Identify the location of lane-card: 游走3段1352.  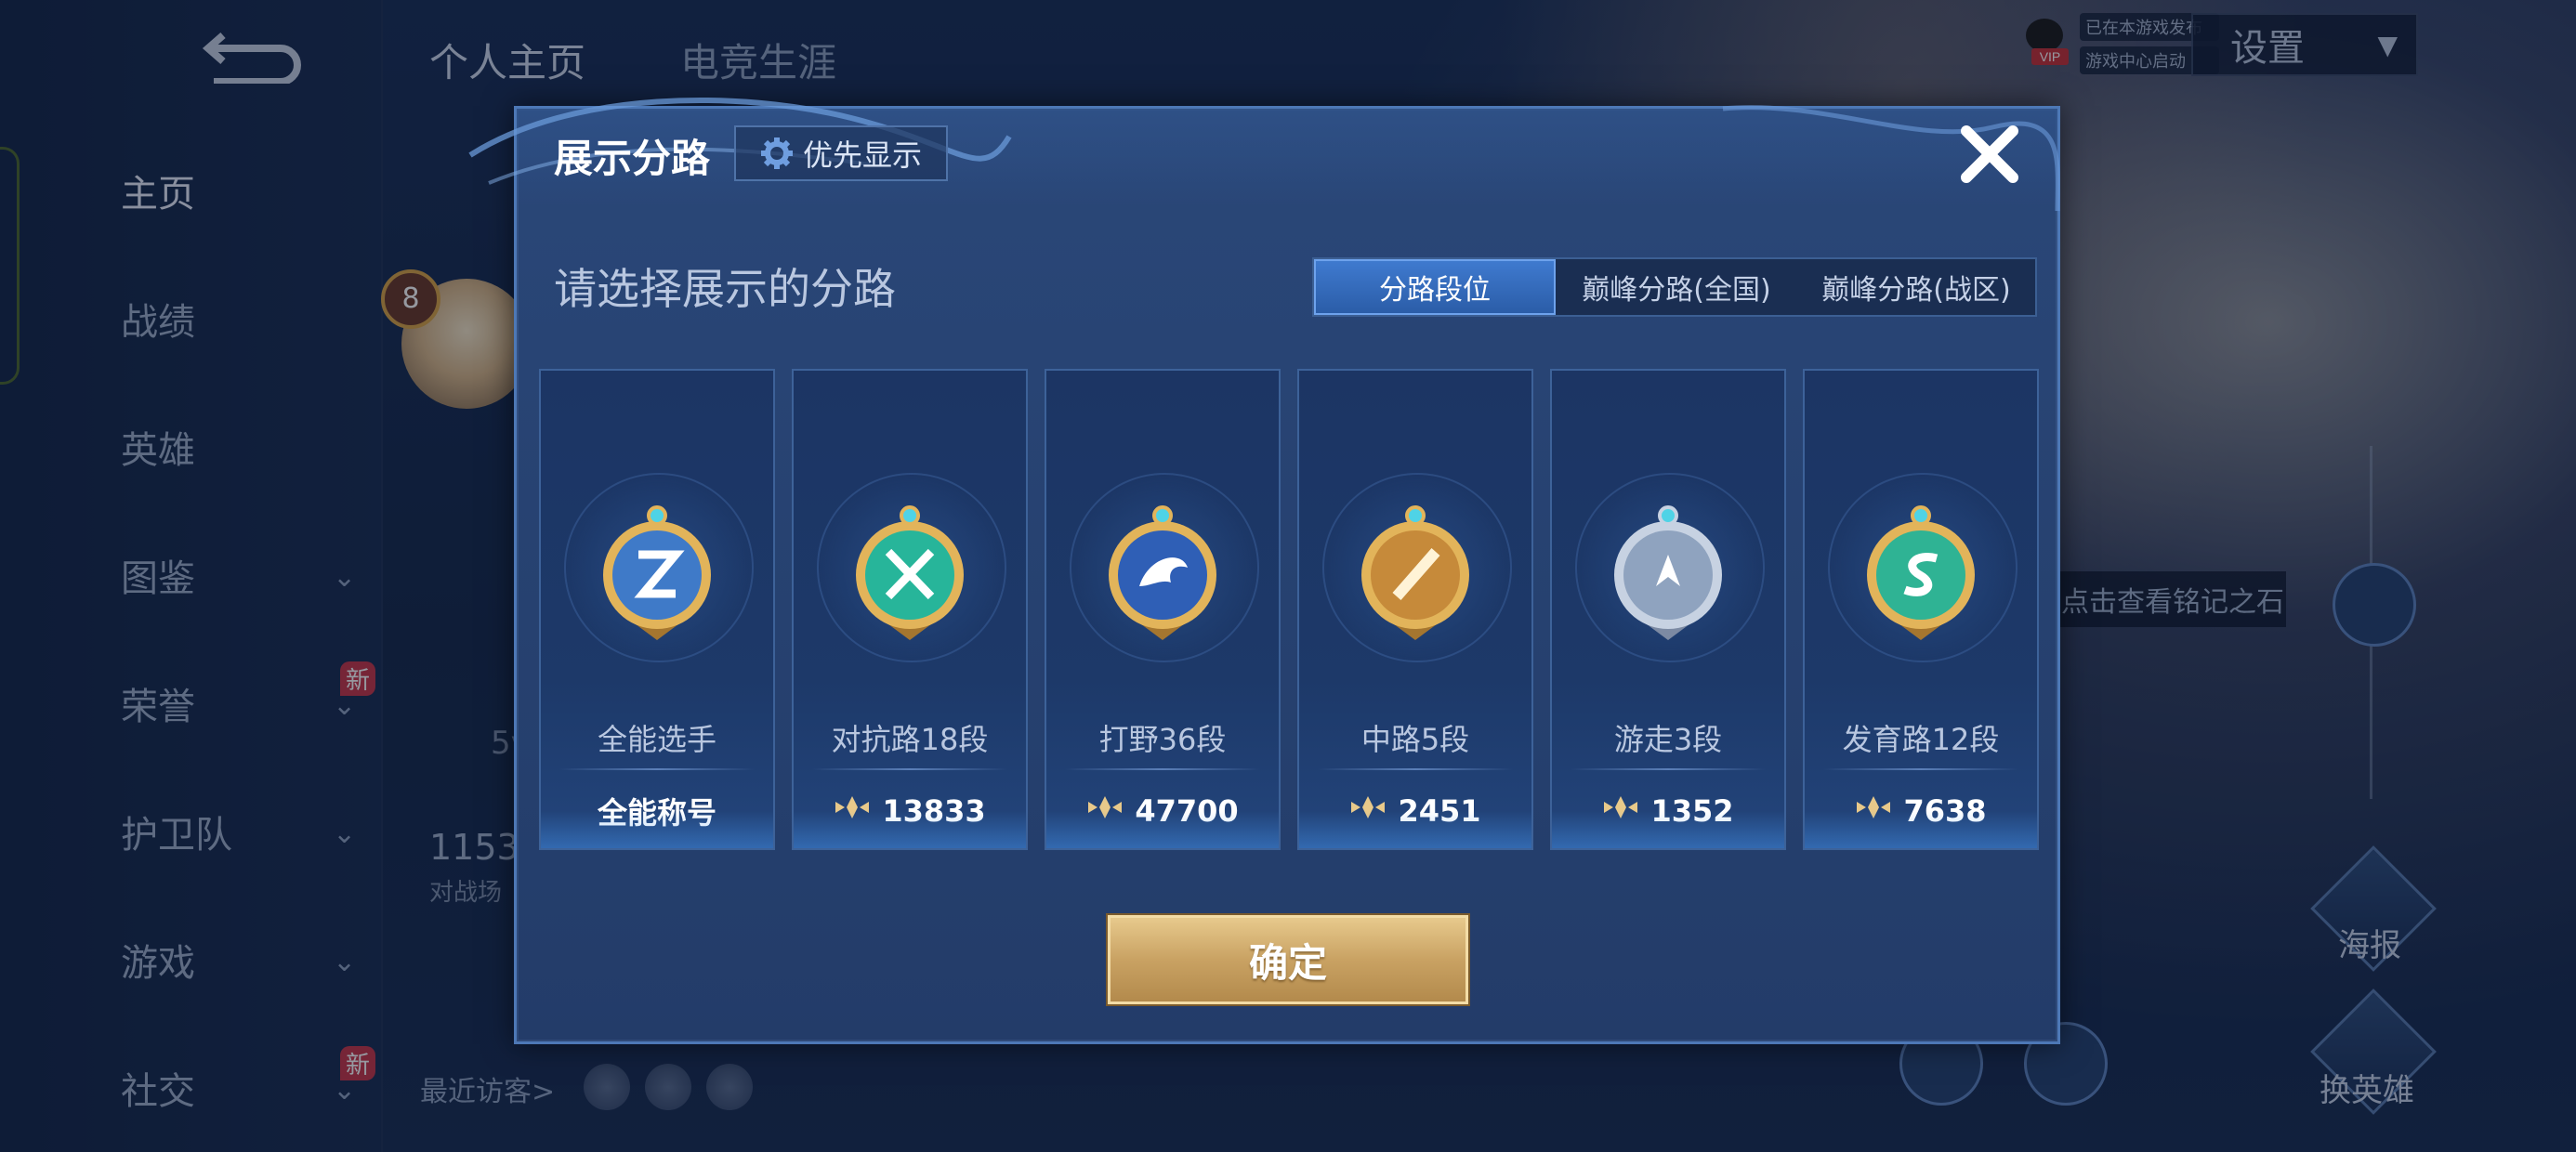
(1668, 609).